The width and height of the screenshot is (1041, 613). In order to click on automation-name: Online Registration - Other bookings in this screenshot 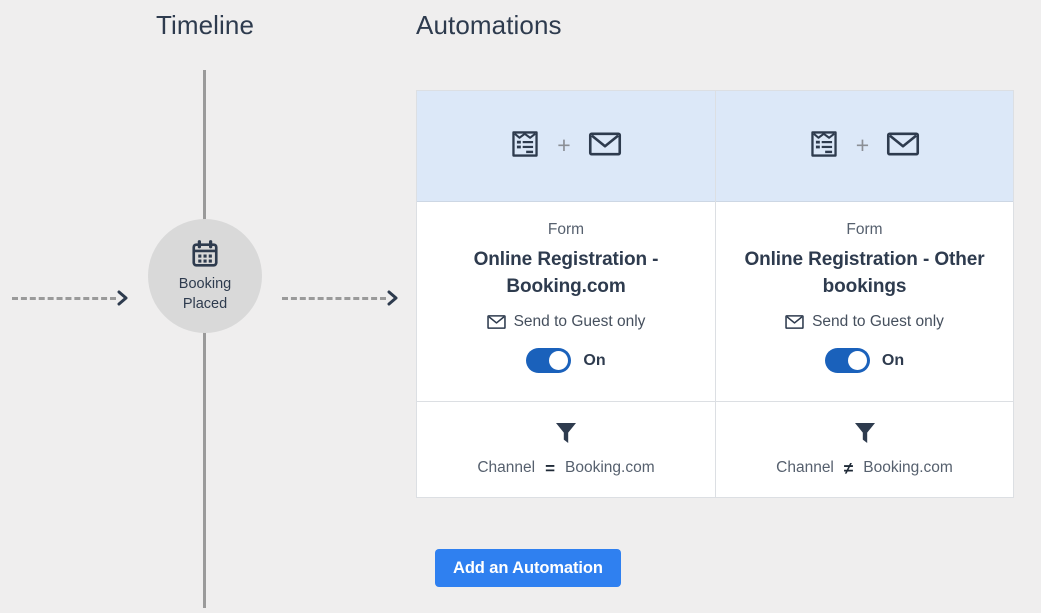, I will do `click(864, 273)`.